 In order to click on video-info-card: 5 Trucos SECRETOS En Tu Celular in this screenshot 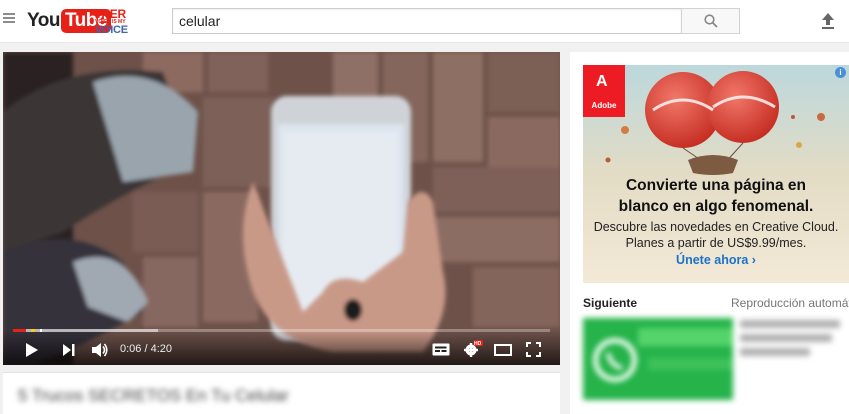, I will do `click(281, 393)`.